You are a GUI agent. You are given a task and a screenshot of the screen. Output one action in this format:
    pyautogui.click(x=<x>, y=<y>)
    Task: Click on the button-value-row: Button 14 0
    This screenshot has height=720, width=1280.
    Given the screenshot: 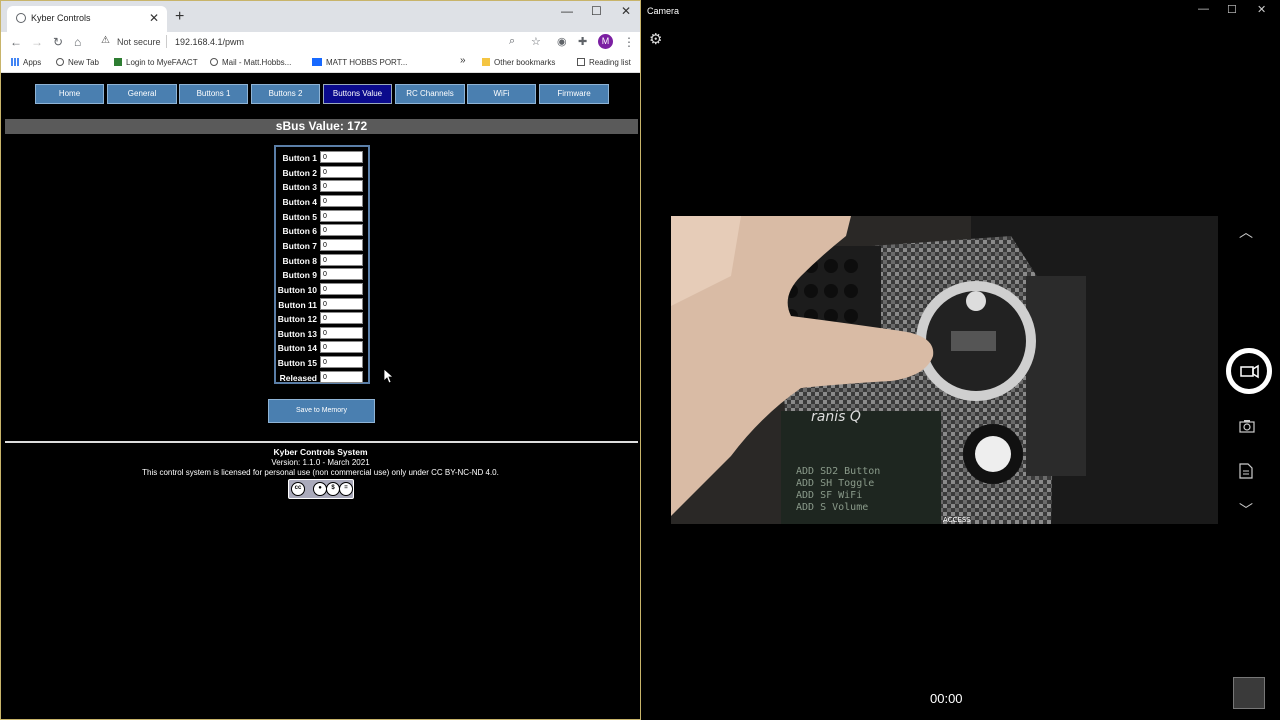 What is the action you would take?
    pyautogui.click(x=322, y=348)
    